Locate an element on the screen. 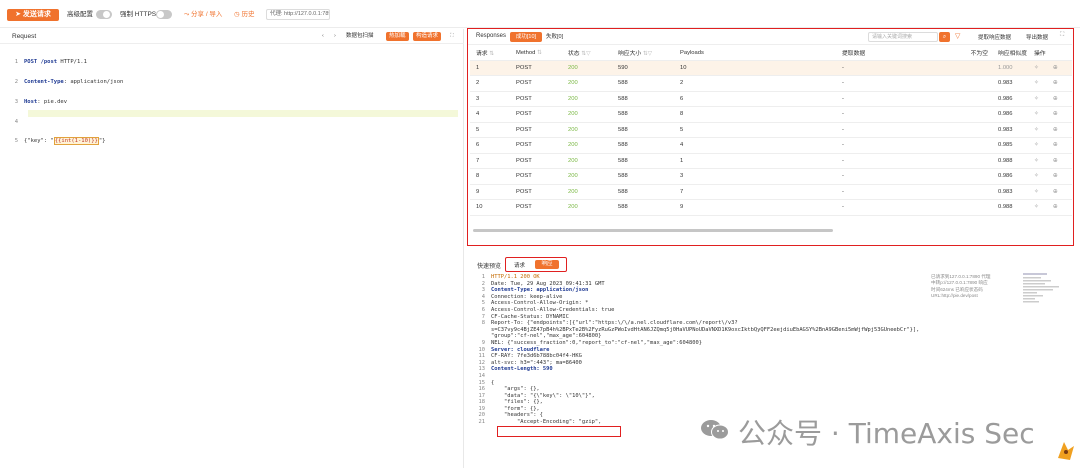 This screenshot has height=468, width=1080. table-row: 6 POST 200 588 4-0.985 ✧ ⊕ is located at coordinates (771, 145).